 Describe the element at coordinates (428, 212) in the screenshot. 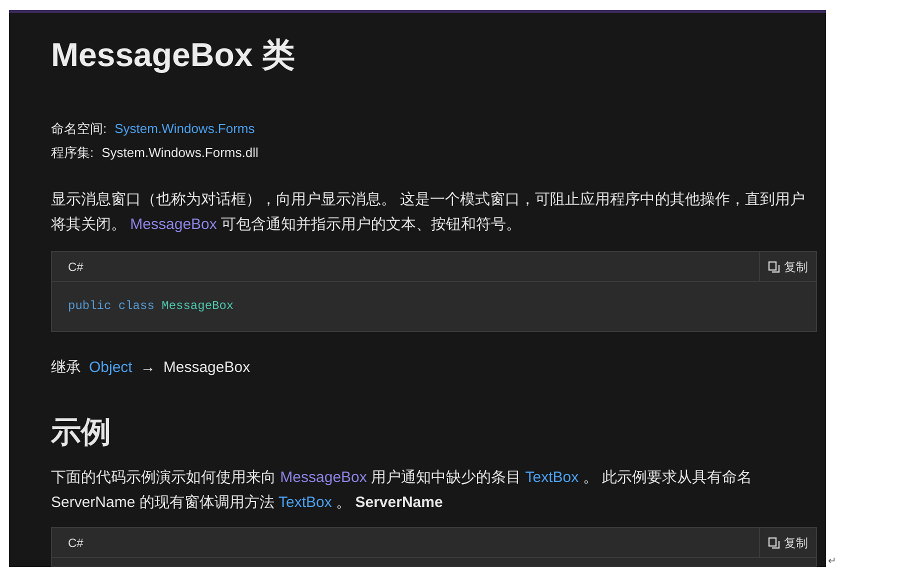

I see `summary-paragraph: 显示消息窗口（也称为对话框），向用户显示消息。 这是一个模式窗口，可阻止应用程序中的其他操作，直到用户将其关闭。 MessageBox 可包含通知并指示用户的文本、按钮和符号。` at that location.